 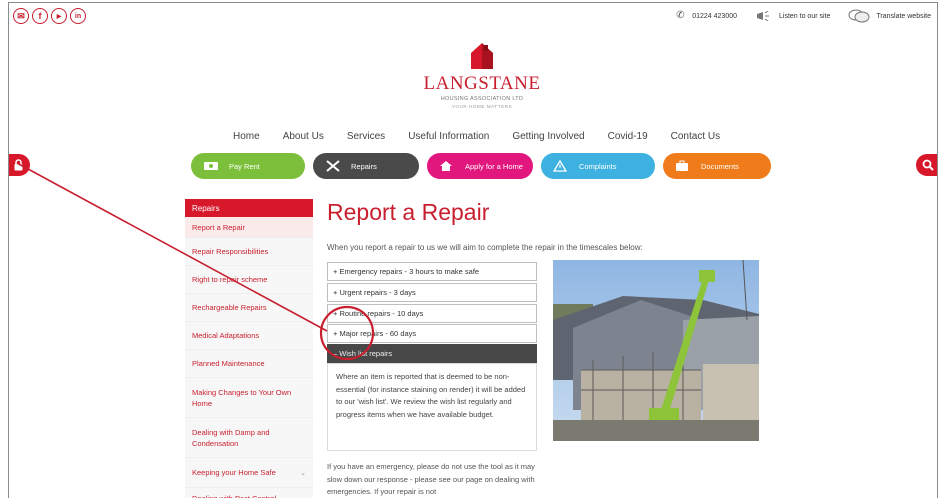 What do you see at coordinates (432, 353) in the screenshot?
I see `accordion-wish-list: – Wish list repairs` at bounding box center [432, 353].